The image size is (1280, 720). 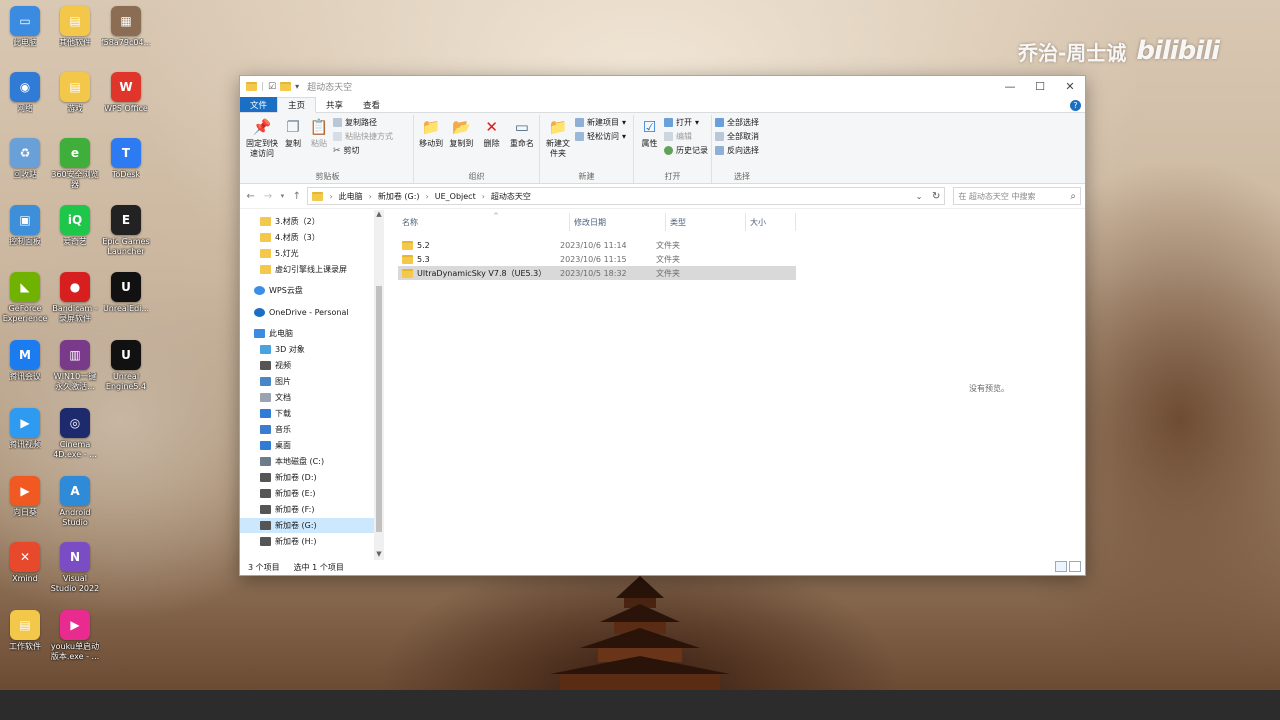 I want to click on nav-item: 4.材质（3）, so click(x=307, y=237).